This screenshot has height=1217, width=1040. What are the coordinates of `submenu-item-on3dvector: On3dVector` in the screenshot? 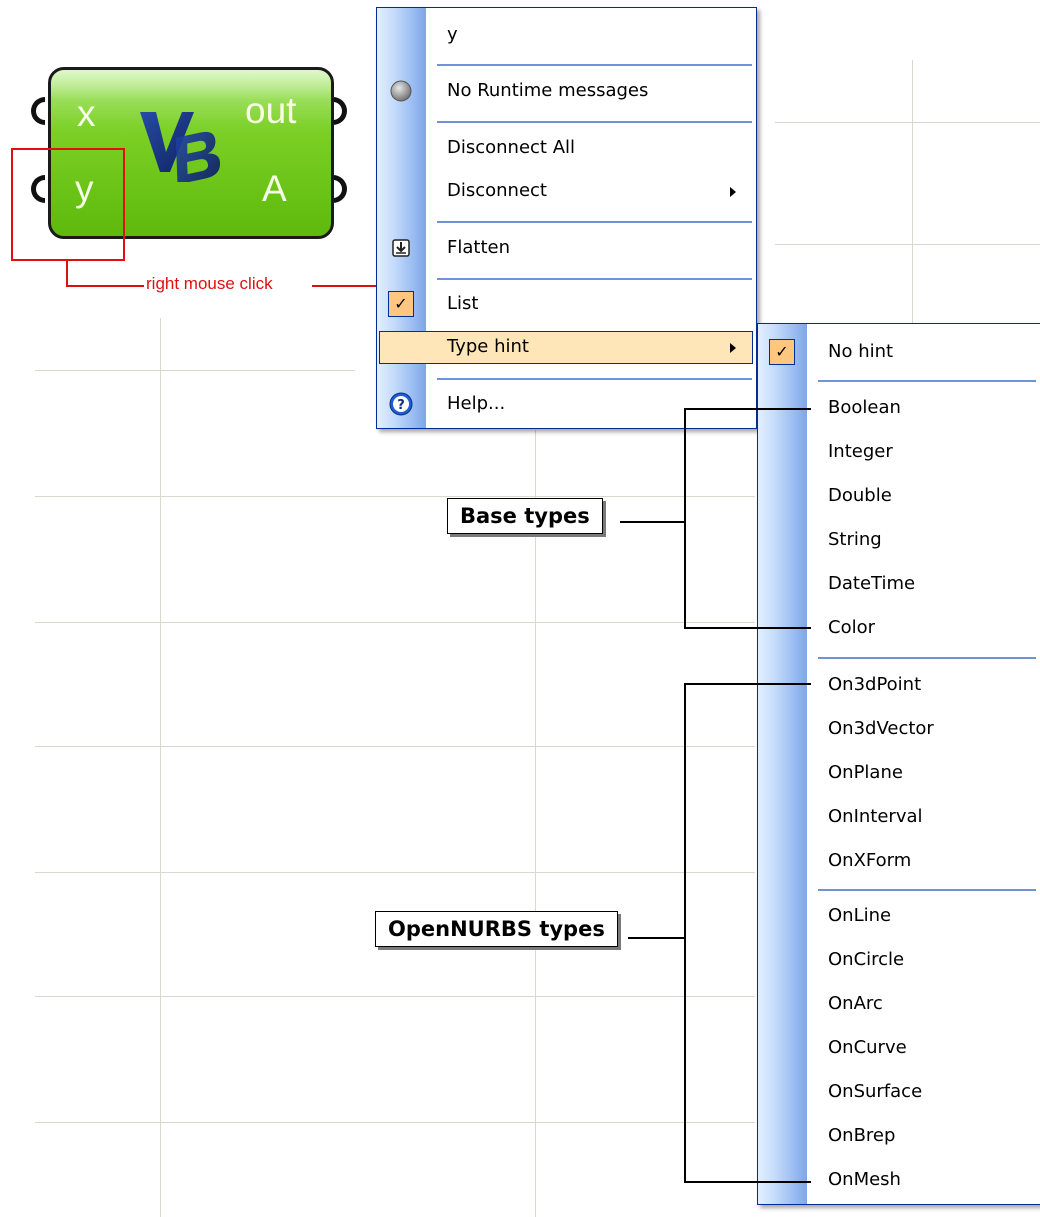 It's located at (899, 729).